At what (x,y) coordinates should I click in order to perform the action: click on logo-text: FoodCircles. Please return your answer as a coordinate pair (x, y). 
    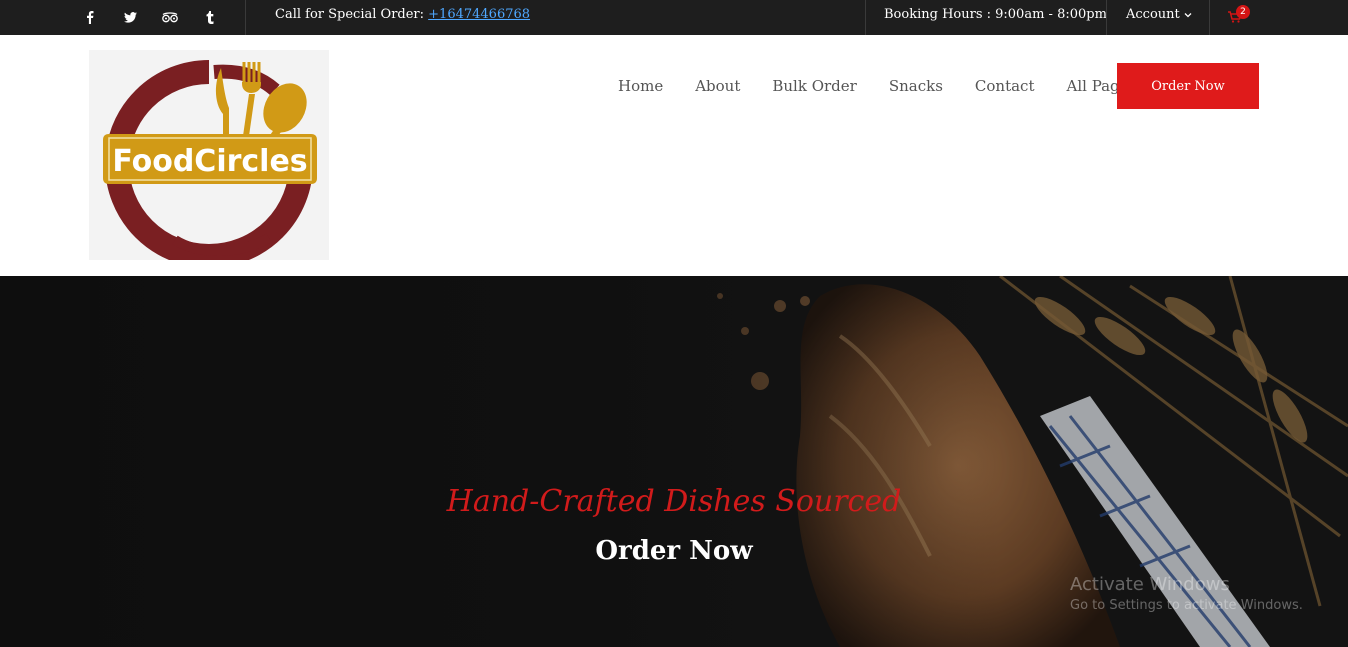
    Looking at the image, I should click on (209, 161).